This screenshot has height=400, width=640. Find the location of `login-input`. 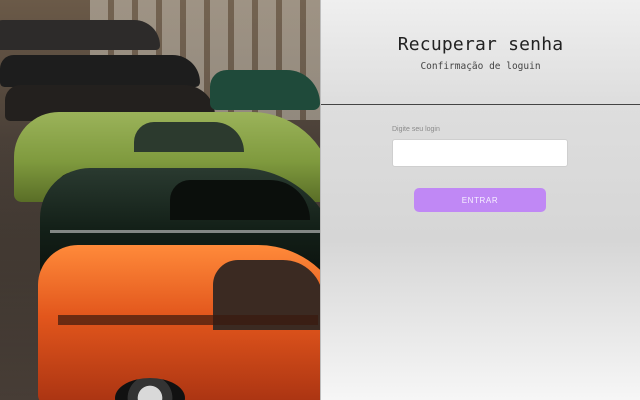

login-input is located at coordinates (480, 153).